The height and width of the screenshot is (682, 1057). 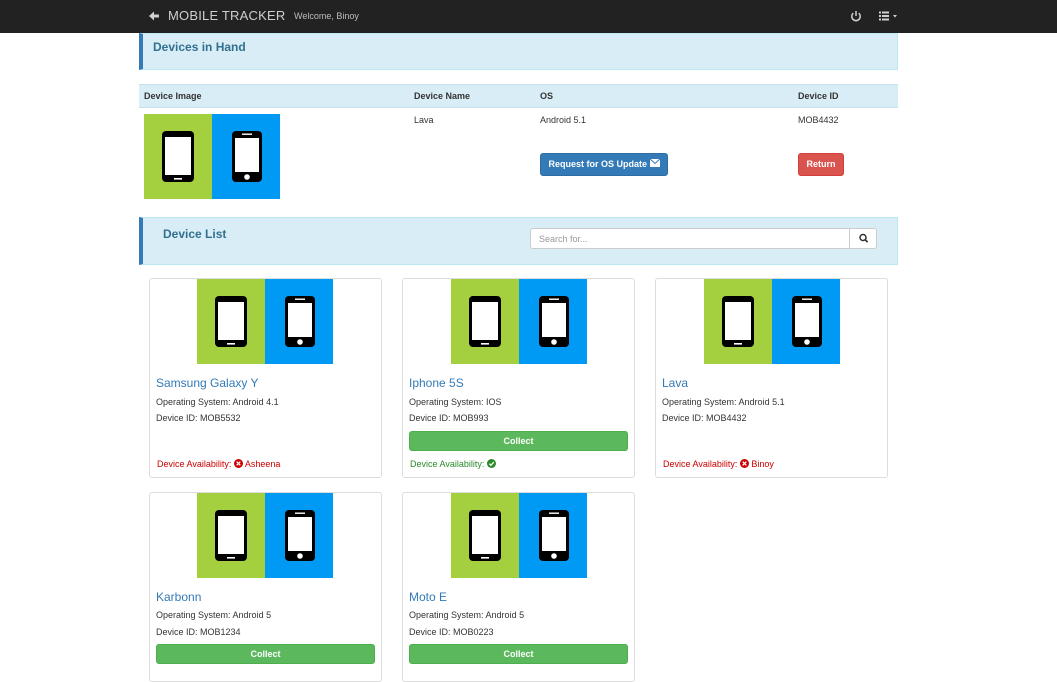 What do you see at coordinates (818, 120) in the screenshot?
I see `hand-device-id: MOB4432` at bounding box center [818, 120].